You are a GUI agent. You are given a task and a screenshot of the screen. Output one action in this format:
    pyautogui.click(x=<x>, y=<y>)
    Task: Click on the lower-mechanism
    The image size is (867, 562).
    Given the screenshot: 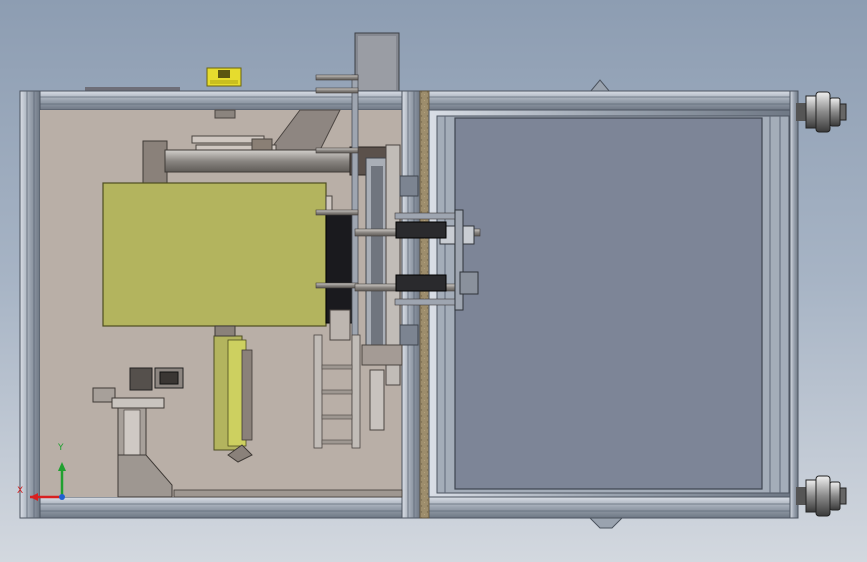 What is the action you would take?
    pyautogui.click(x=233, y=394)
    